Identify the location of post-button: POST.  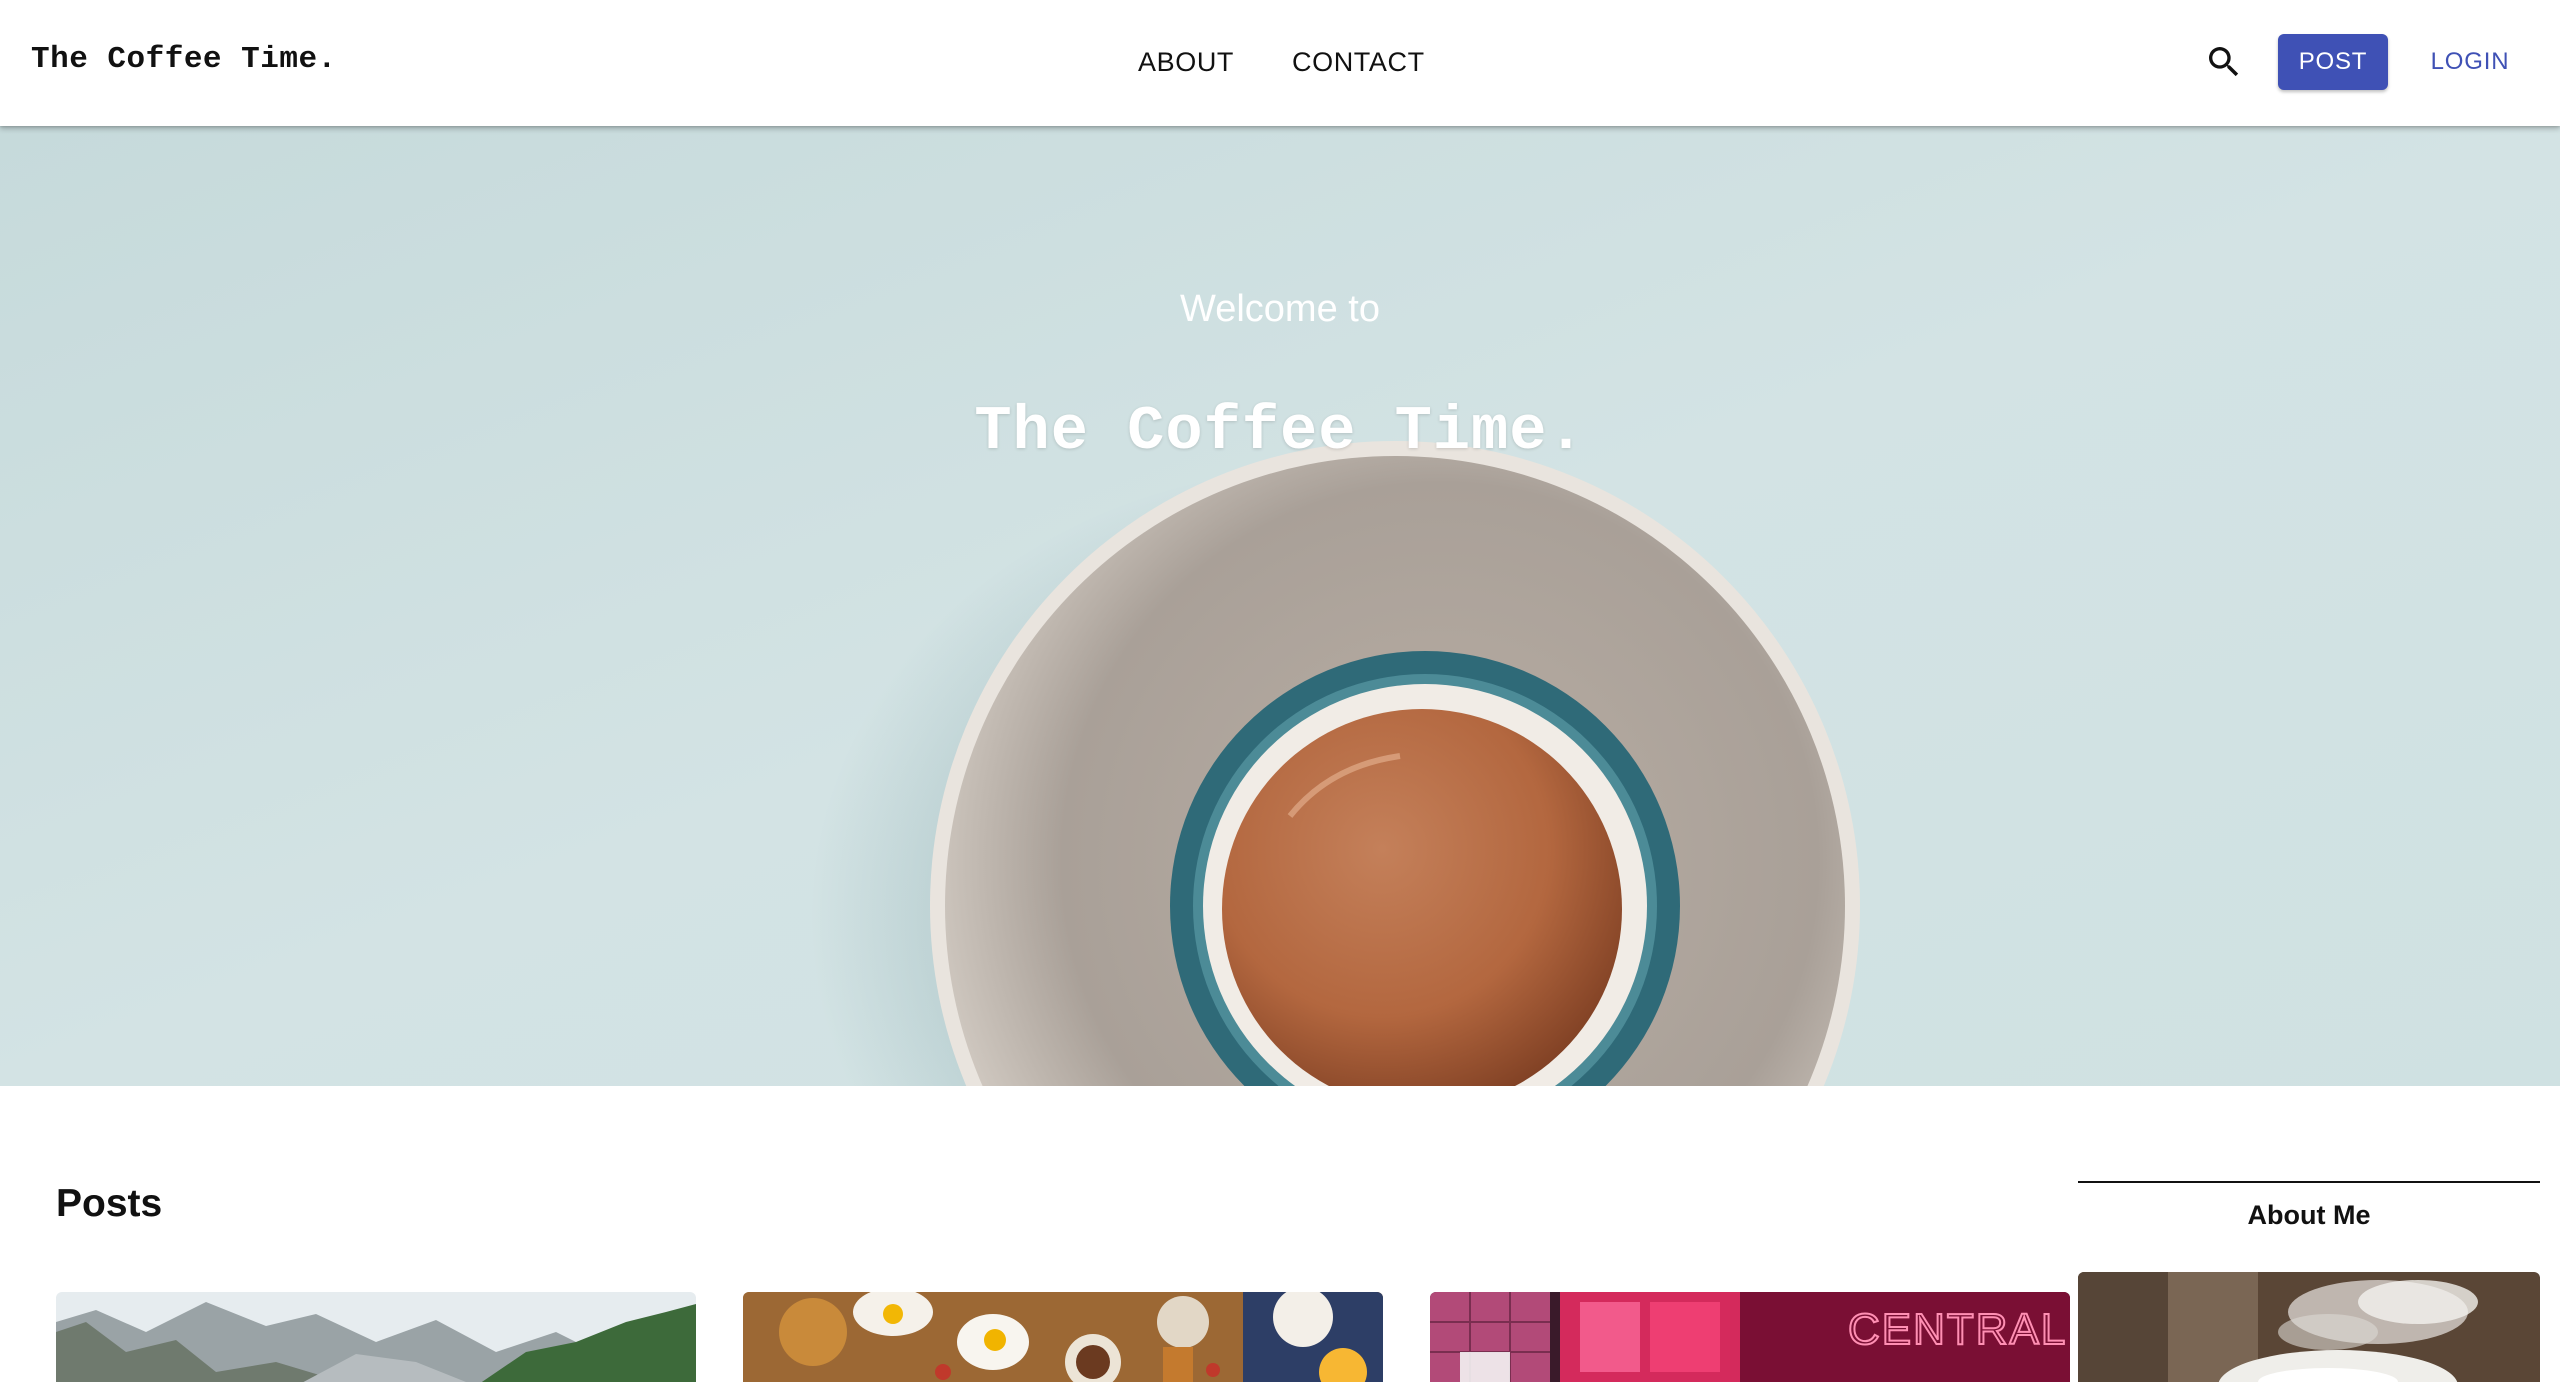
(2333, 62).